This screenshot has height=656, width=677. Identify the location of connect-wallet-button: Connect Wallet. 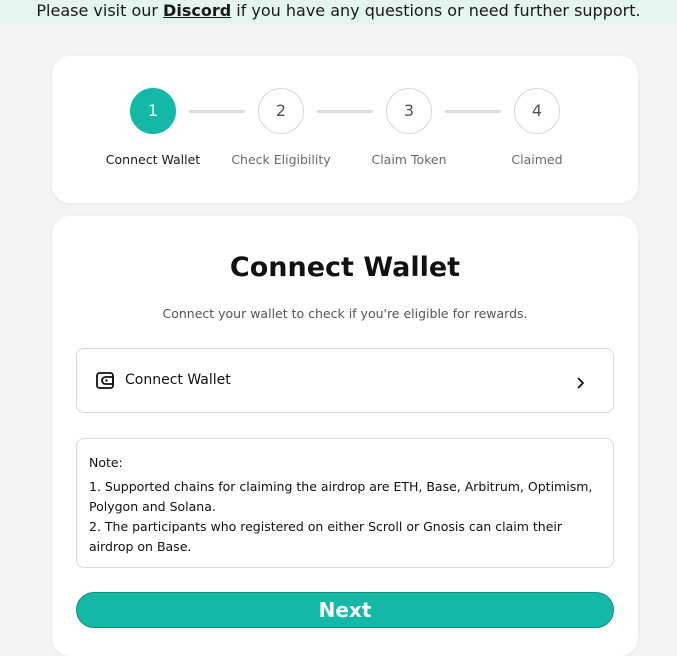
(345, 380).